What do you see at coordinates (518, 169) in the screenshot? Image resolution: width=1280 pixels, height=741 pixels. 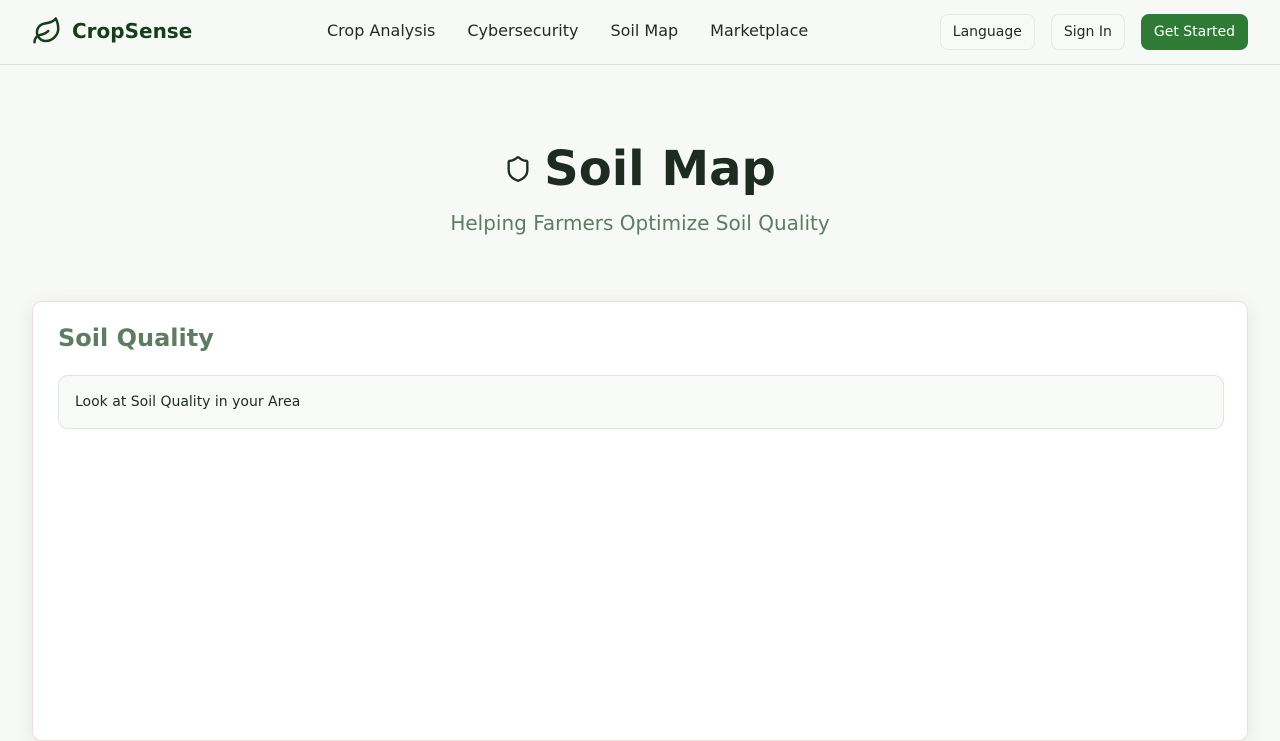 I see `shield-icon` at bounding box center [518, 169].